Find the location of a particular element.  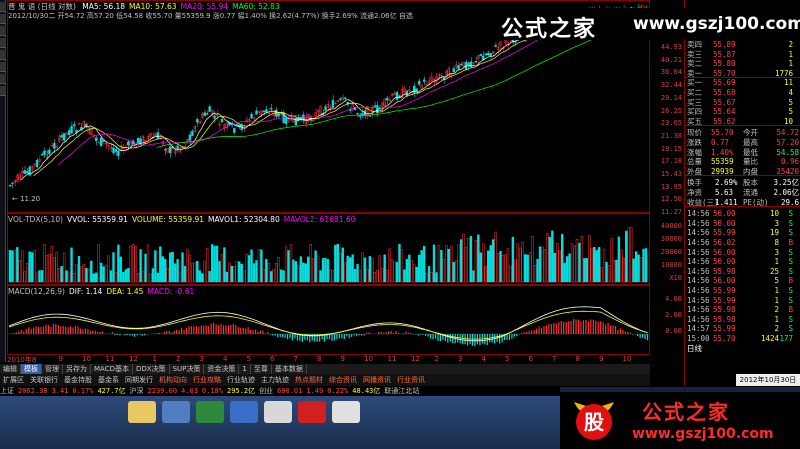

bull-logo-icon: 股 is located at coordinates (594, 421).